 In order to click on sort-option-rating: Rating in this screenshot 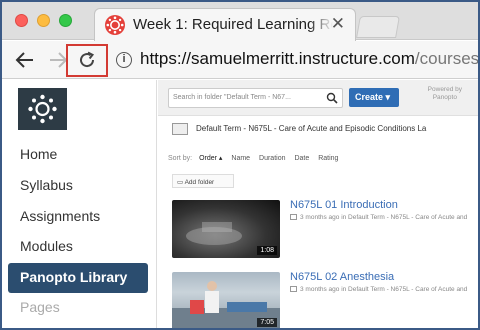, I will do `click(328, 158)`.